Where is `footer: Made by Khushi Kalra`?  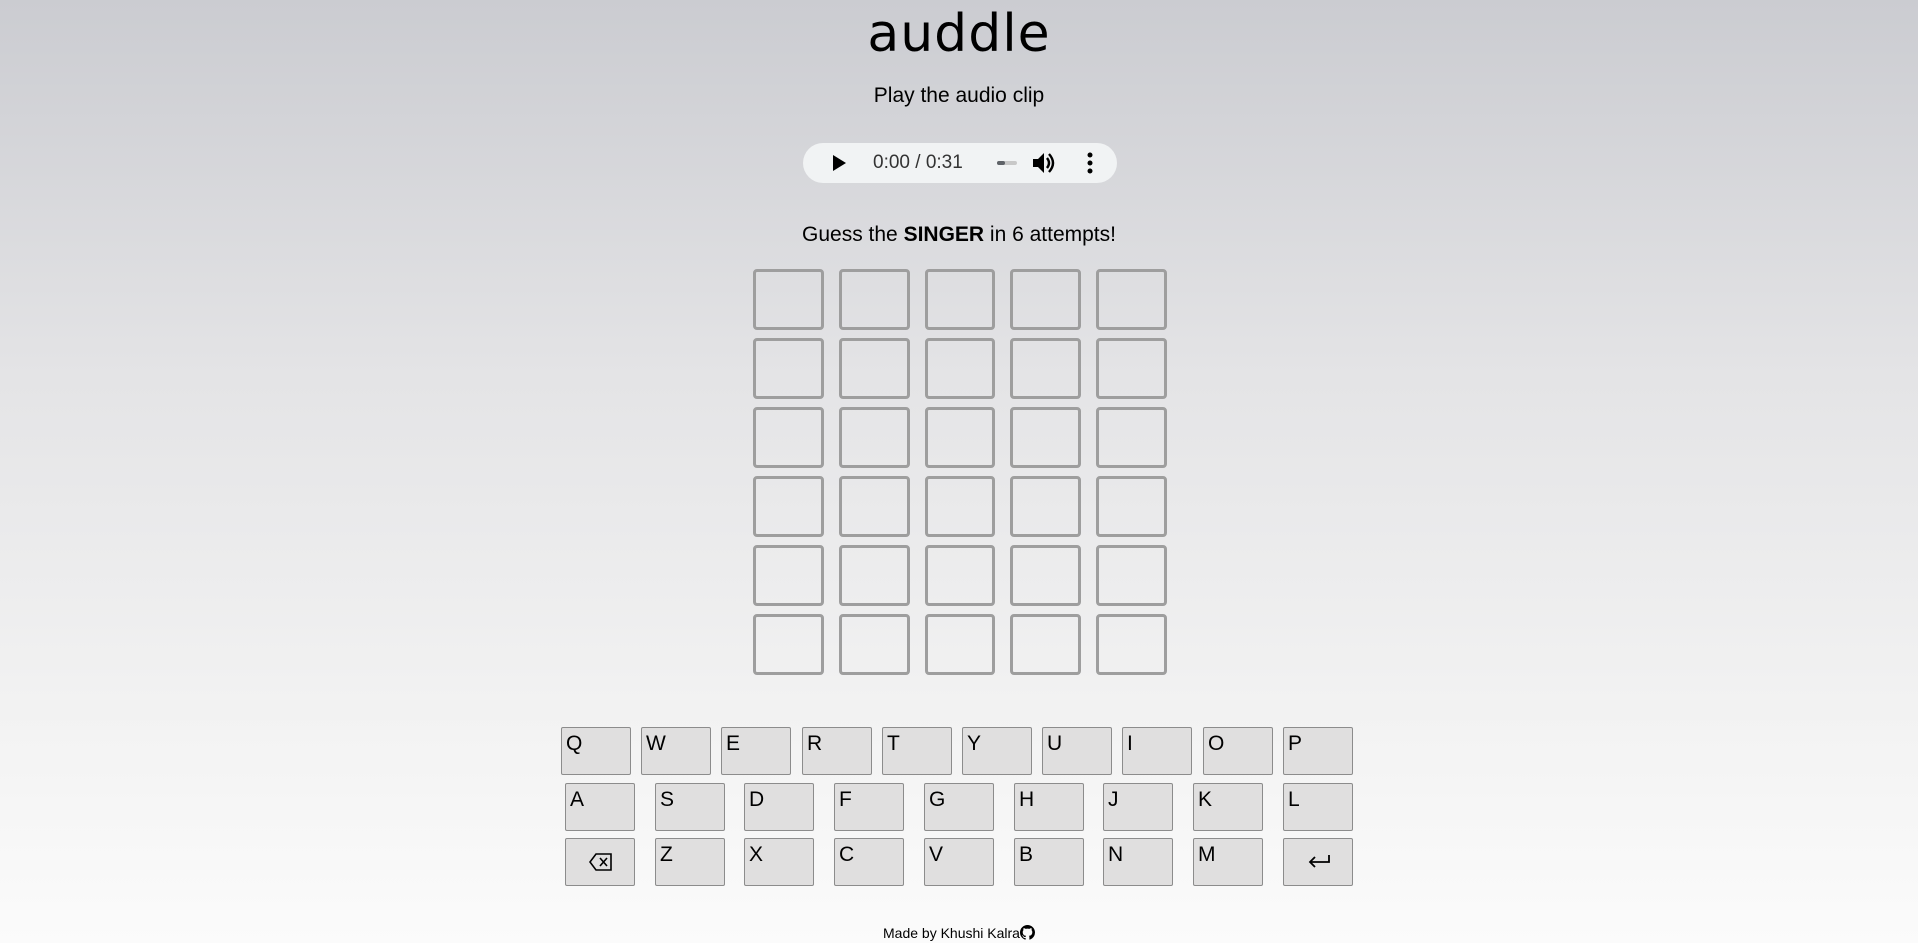 footer: Made by Khushi Kalra is located at coordinates (959, 933).